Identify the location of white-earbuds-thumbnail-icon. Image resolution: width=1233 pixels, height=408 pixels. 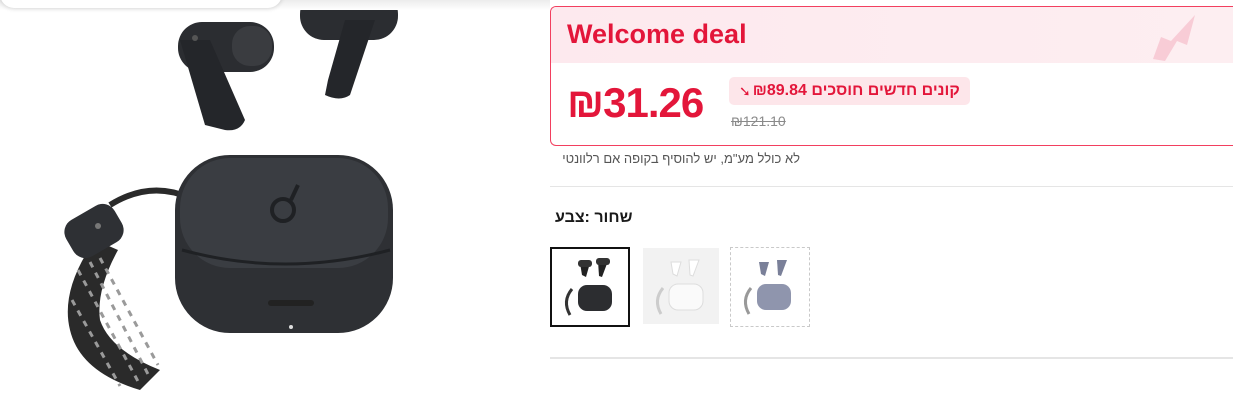
(681, 286).